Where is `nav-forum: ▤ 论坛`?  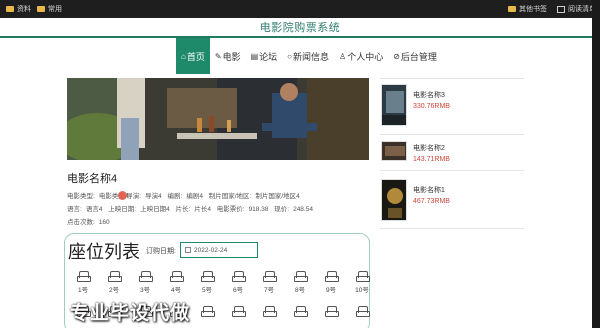
nav-forum: ▤ 论坛 is located at coordinates (264, 56).